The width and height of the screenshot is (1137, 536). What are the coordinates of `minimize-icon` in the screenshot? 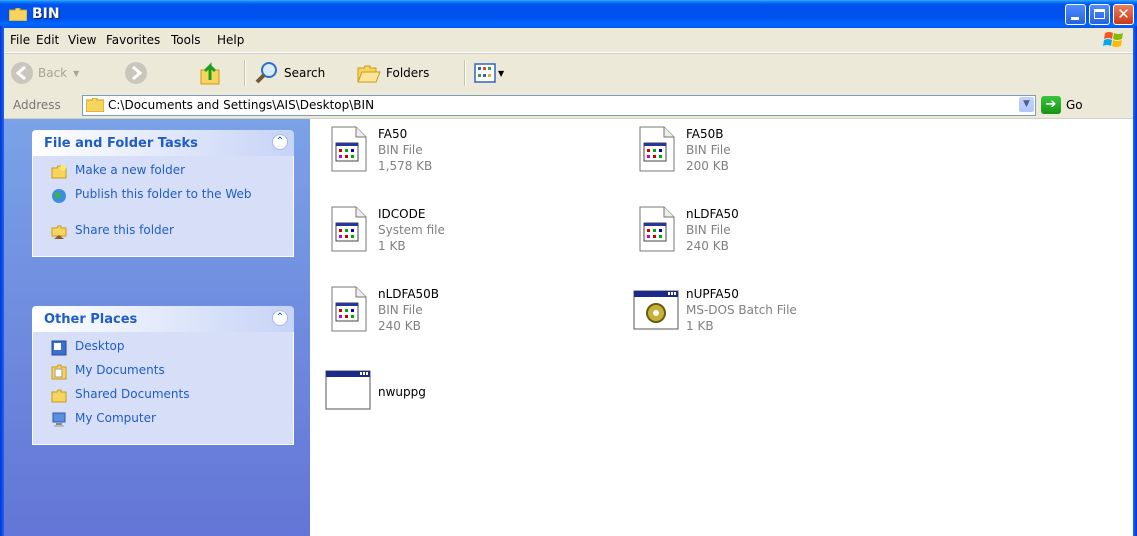 It's located at (1075, 18).